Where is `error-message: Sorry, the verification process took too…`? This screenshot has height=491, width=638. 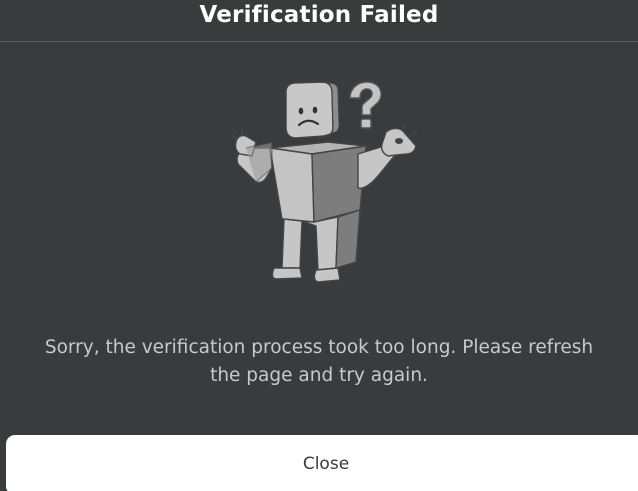 error-message: Sorry, the verification process took too… is located at coordinates (319, 361).